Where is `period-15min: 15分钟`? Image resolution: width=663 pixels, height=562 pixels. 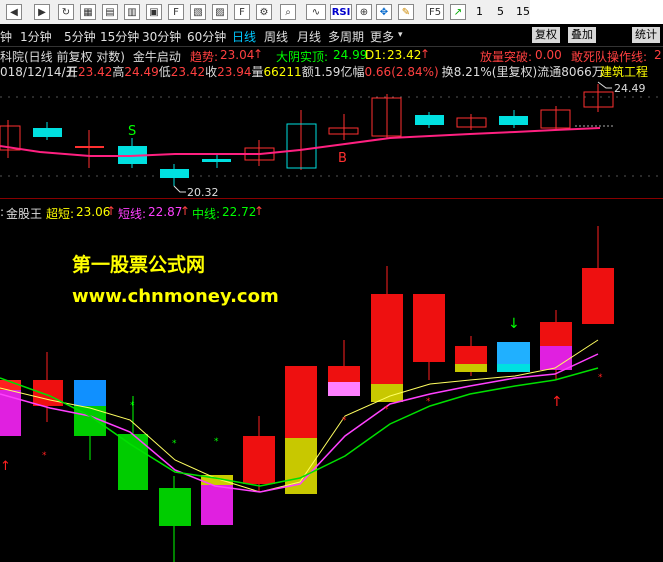
period-15min: 15分钟 is located at coordinates (119, 36).